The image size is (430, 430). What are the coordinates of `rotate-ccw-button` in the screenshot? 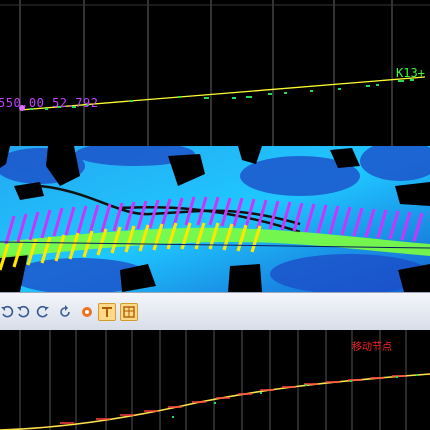 It's located at (23, 312).